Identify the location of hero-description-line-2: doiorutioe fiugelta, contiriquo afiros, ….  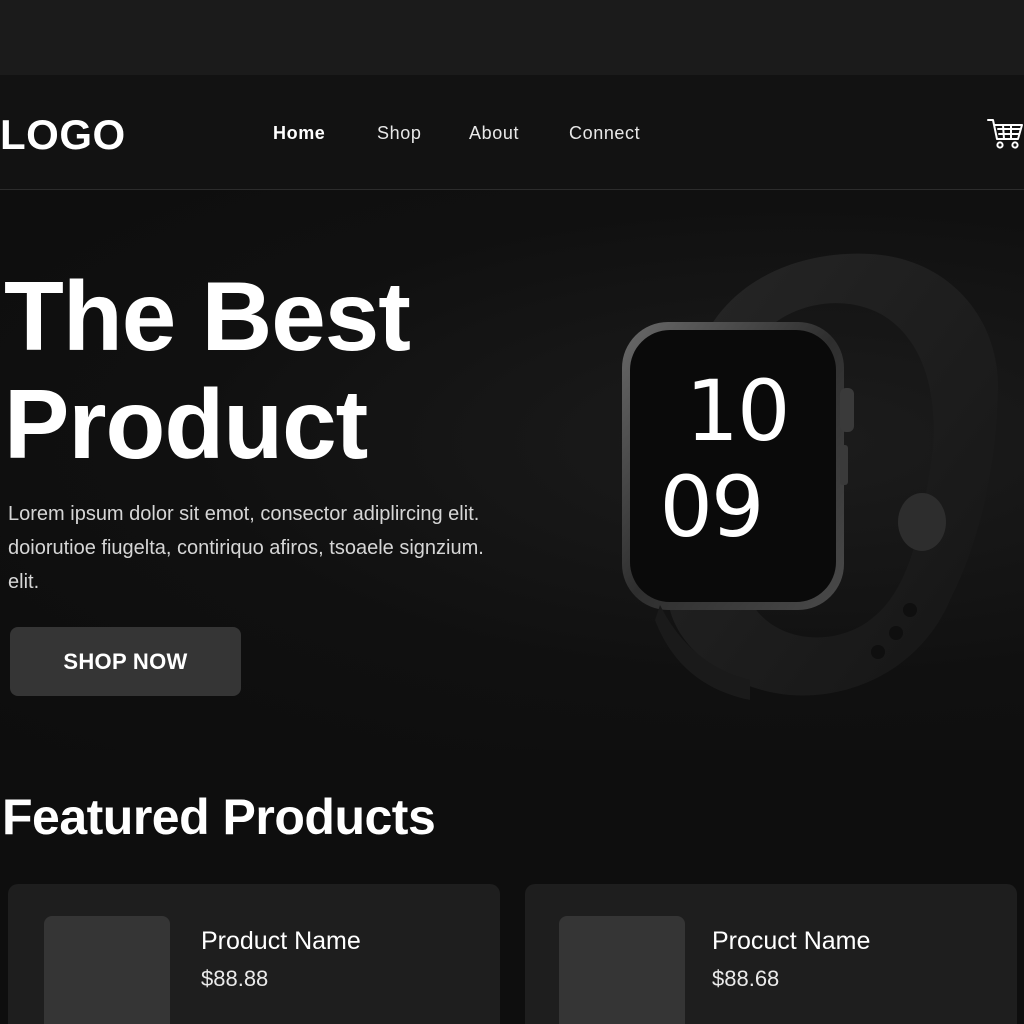
(246, 548).